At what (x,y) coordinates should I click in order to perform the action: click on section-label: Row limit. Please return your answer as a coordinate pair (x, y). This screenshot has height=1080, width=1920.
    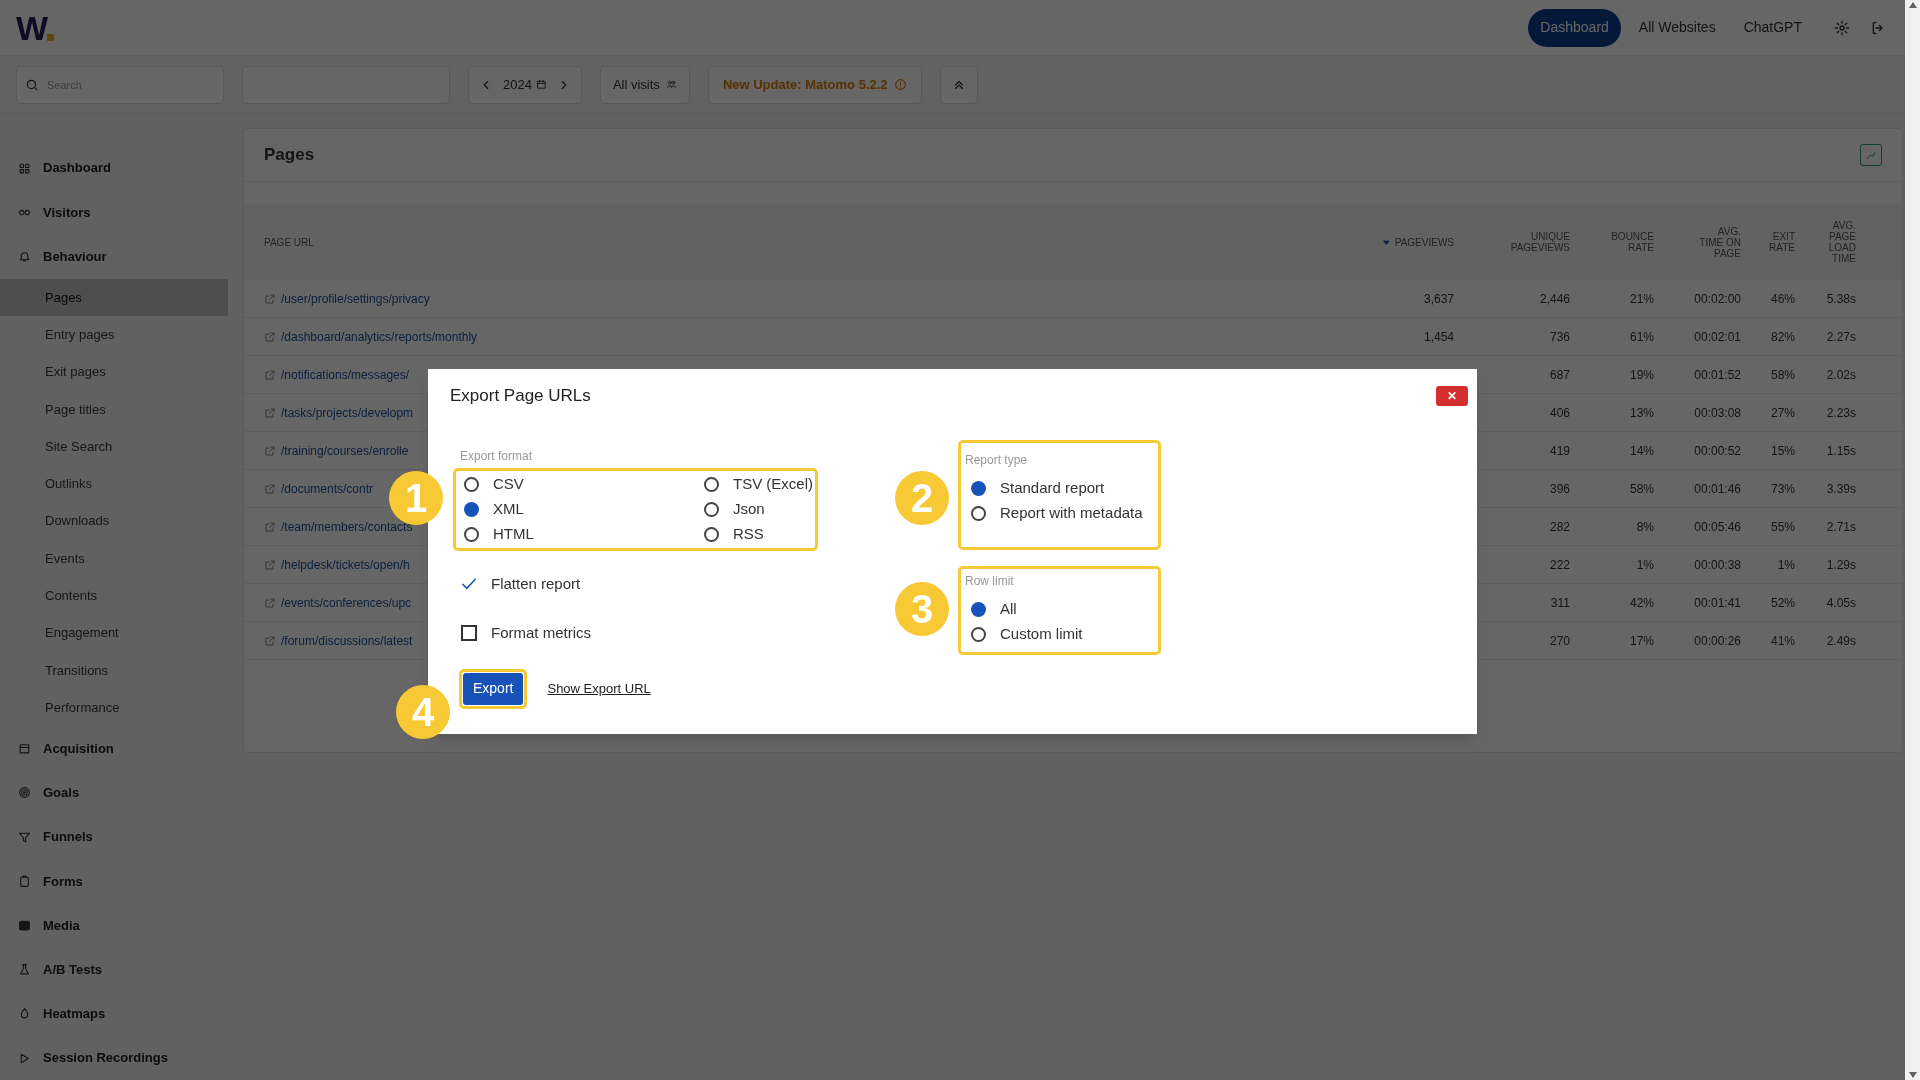
    Looking at the image, I should click on (990, 581).